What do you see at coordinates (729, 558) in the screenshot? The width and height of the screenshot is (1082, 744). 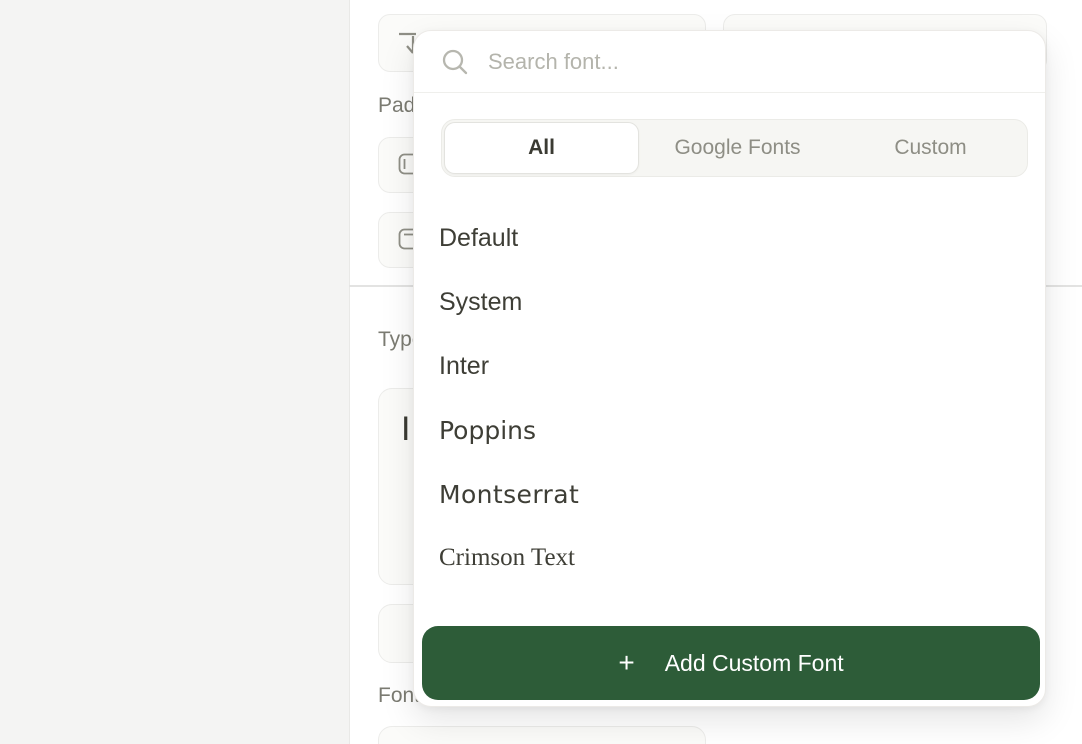 I see `font-option-crimson-text: Crimson Text` at bounding box center [729, 558].